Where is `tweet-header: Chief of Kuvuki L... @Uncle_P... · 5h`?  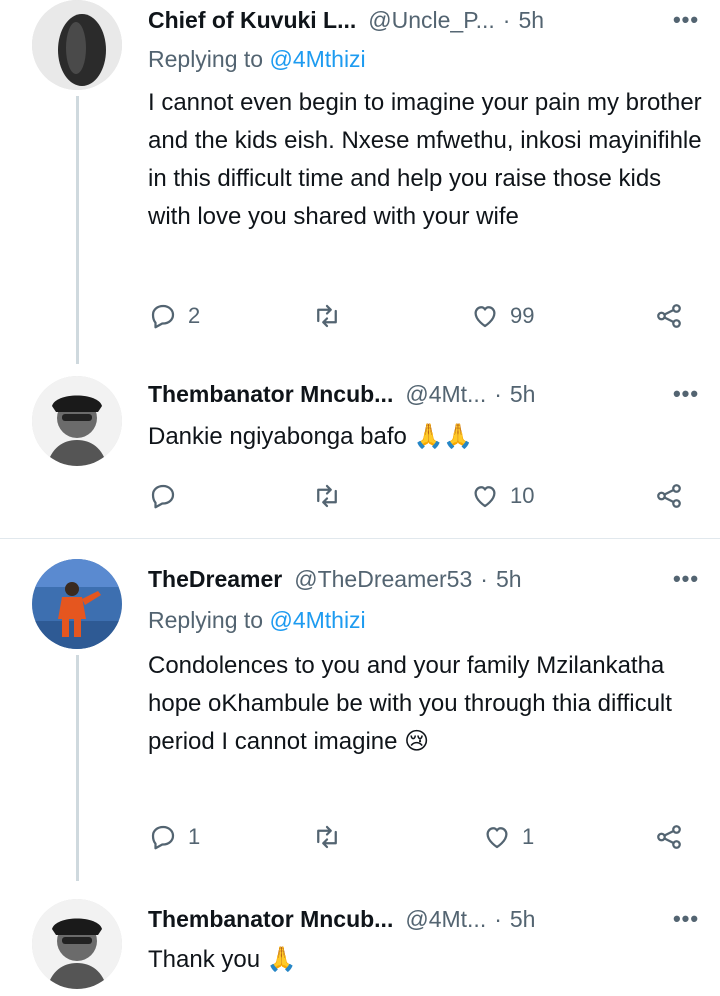 tweet-header: Chief of Kuvuki L... @Uncle_P... · 5h is located at coordinates (424, 20).